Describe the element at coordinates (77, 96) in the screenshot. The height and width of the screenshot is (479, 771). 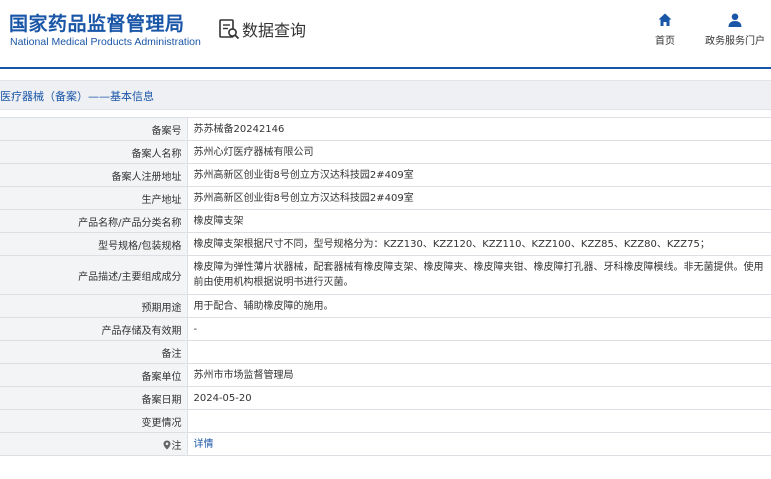
I see `section-title: 医疗器械（备案）——基本信息` at that location.